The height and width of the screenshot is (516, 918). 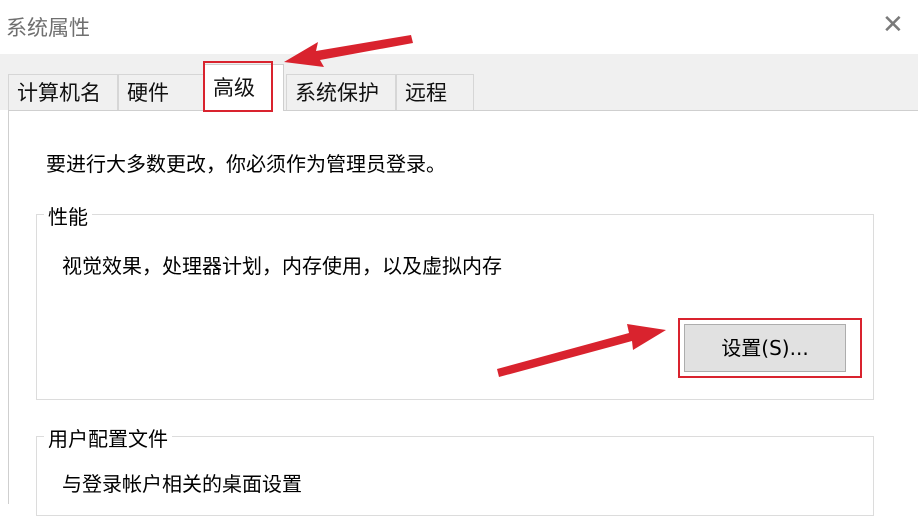 What do you see at coordinates (581, 350) in the screenshot?
I see `arrow-to-settings-button` at bounding box center [581, 350].